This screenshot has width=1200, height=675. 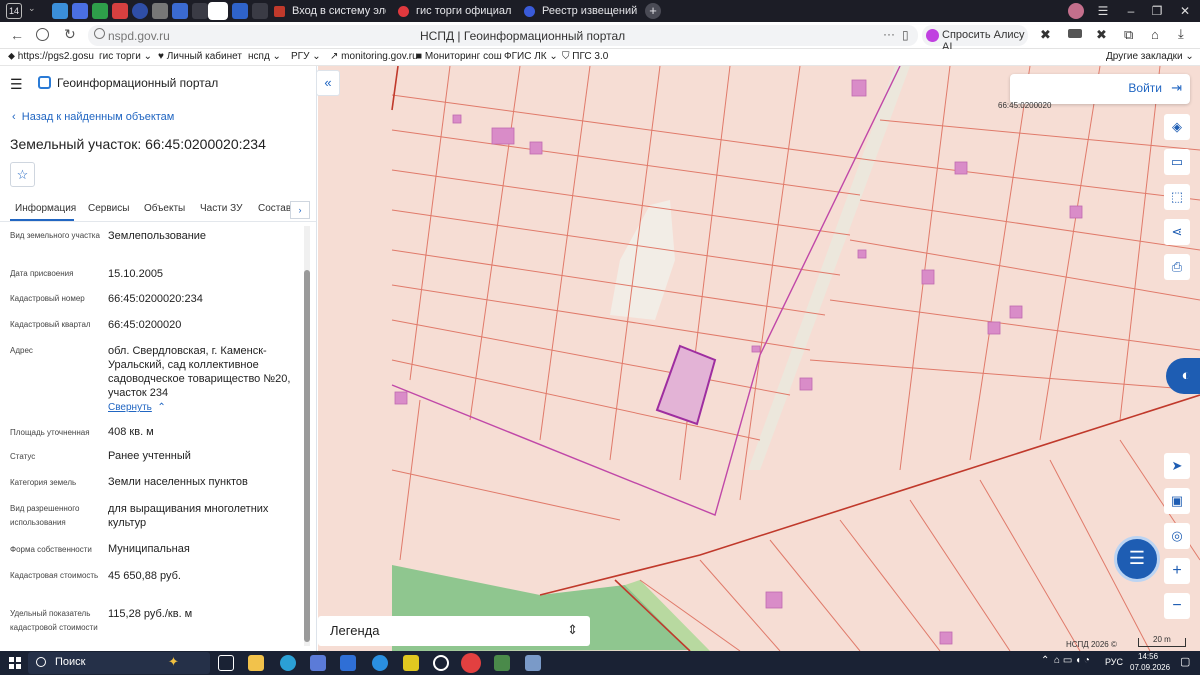 What do you see at coordinates (200, 56) in the screenshot?
I see `bookmark-item: ♥ Личный кабинет` at bounding box center [200, 56].